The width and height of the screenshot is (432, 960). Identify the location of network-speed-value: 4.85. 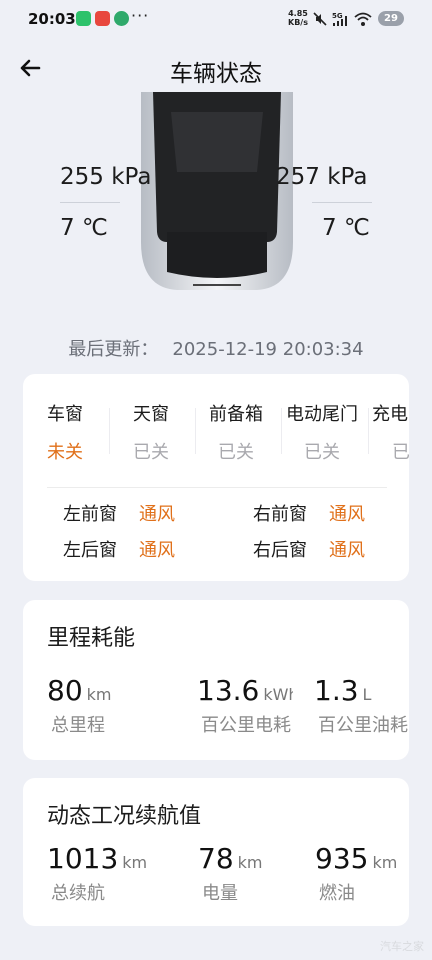
(298, 13).